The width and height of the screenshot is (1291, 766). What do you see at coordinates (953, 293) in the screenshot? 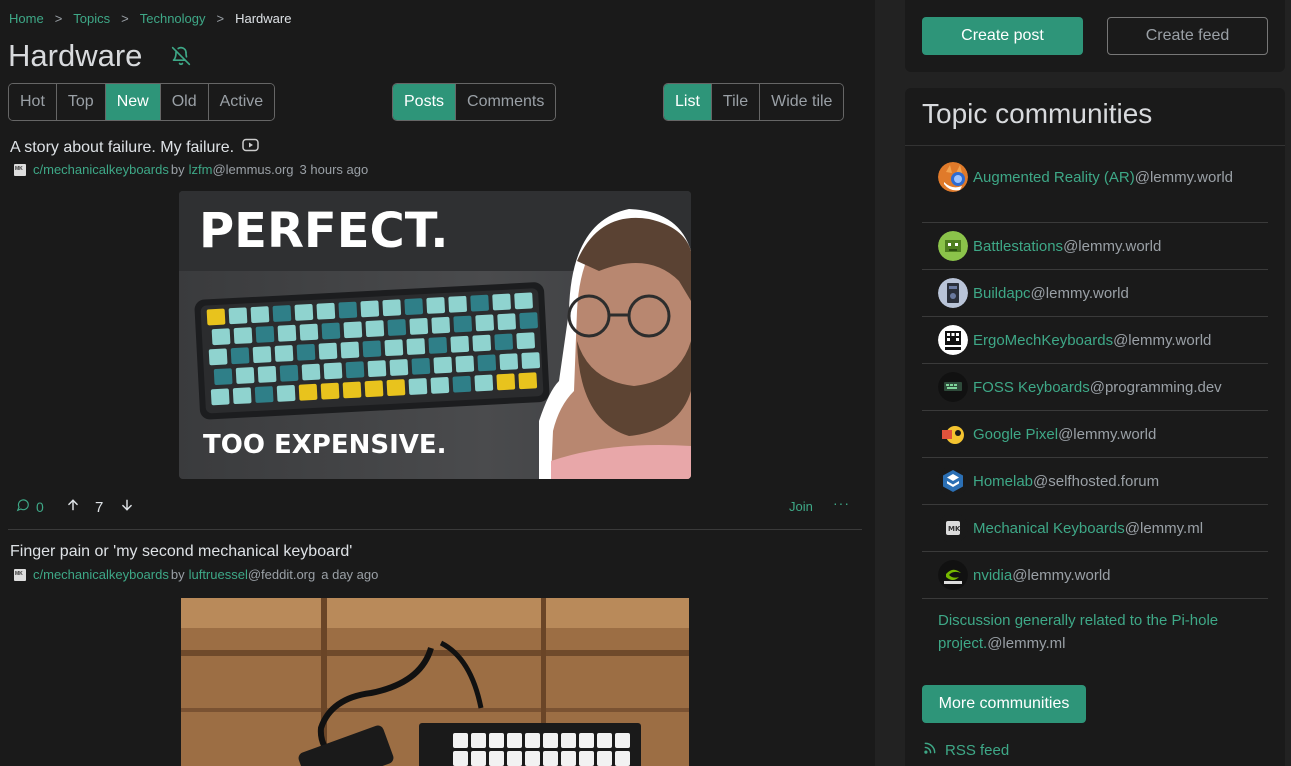
I see `buildapc-icon` at bounding box center [953, 293].